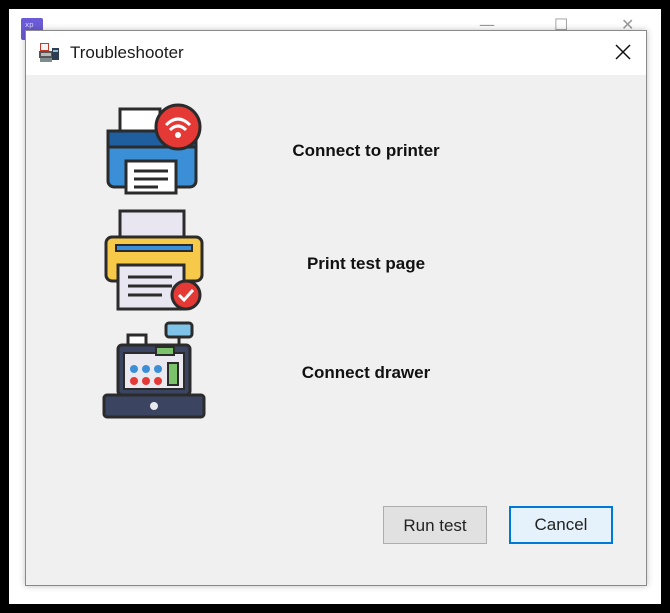 The image size is (670, 613). I want to click on run-test-button: Run test, so click(435, 525).